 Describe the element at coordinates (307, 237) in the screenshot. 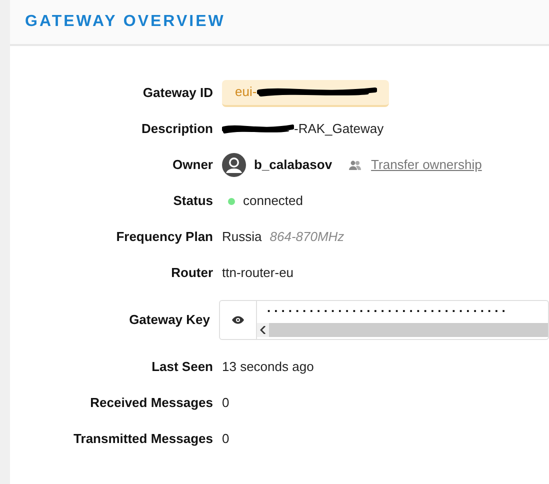

I see `frequency-range: 864-870MHz` at that location.